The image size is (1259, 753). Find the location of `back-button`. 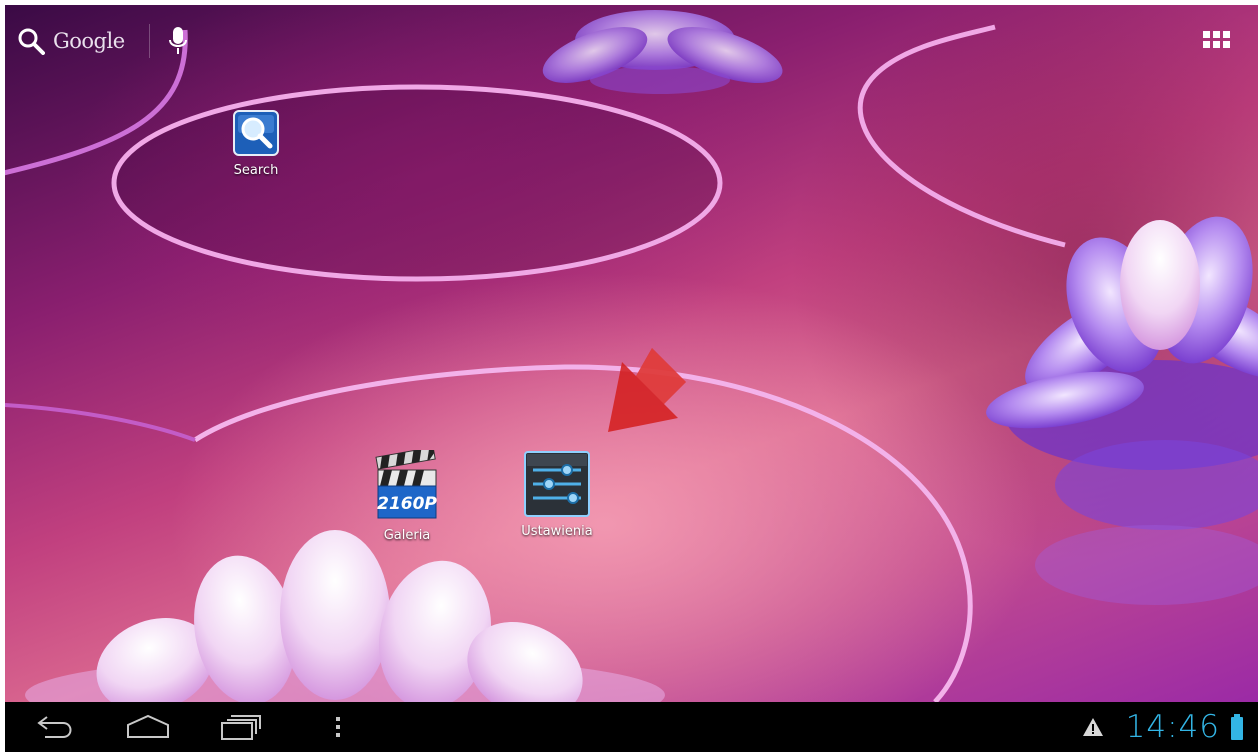

back-button is located at coordinates (55, 727).